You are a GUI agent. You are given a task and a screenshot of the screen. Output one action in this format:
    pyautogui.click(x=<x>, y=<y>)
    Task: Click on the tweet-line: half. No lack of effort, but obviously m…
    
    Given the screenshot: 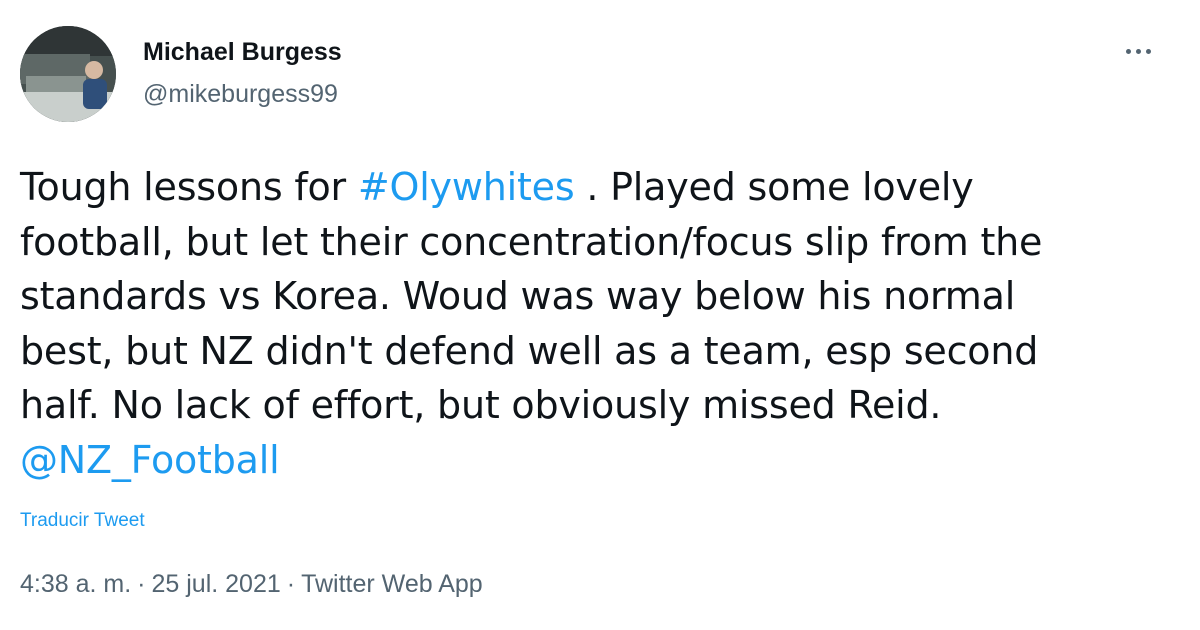 What is the action you would take?
    pyautogui.click(x=481, y=405)
    